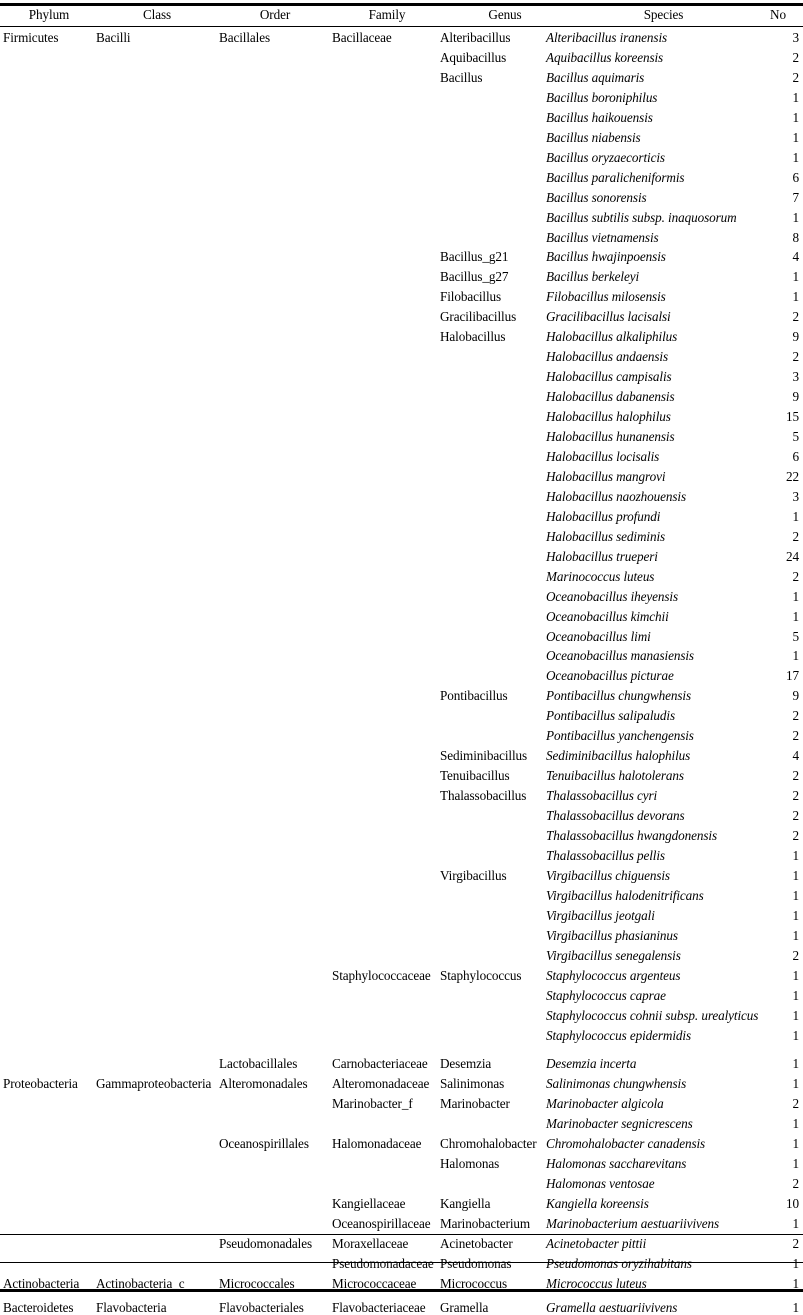 Image resolution: width=803 pixels, height=1315 pixels. I want to click on cell-genus: Halobacillus, so click(473, 337).